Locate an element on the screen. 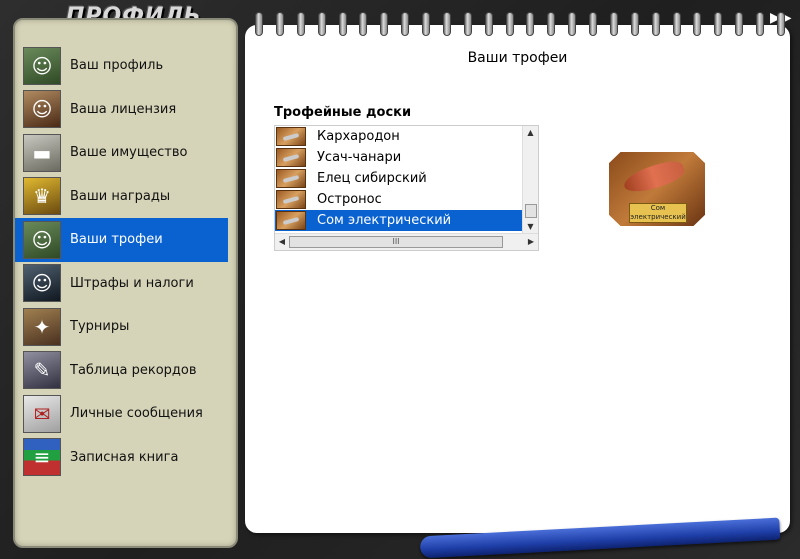 The image size is (800, 559). list-item: Елец сибирский is located at coordinates (399, 178).